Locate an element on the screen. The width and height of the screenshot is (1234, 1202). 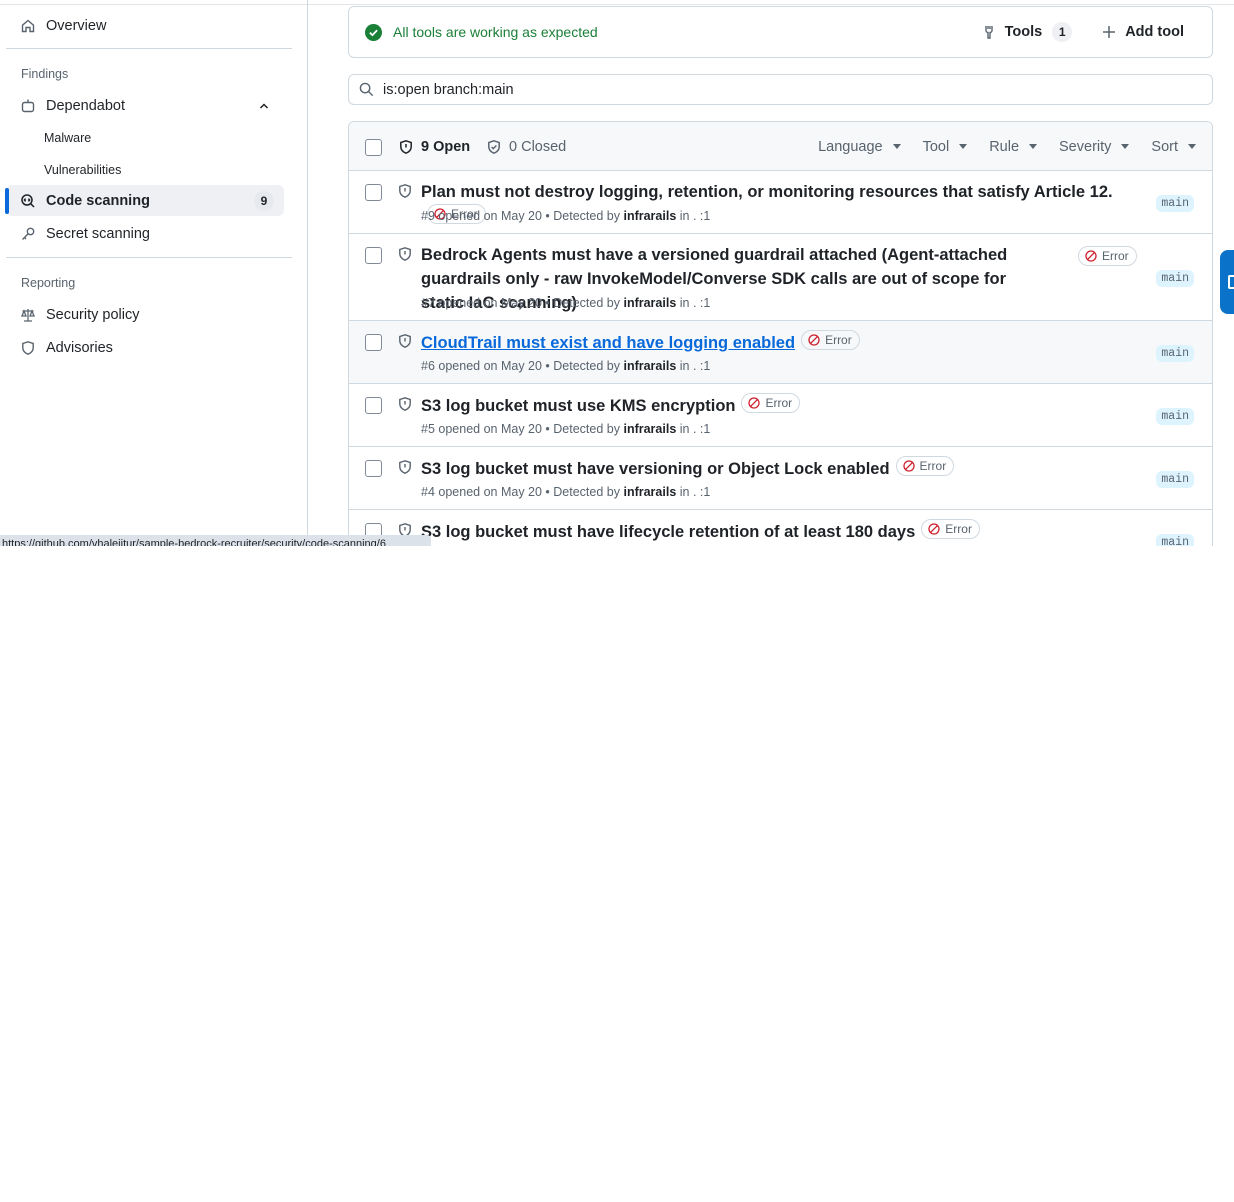
tool-filter-dropdown: Tool is located at coordinates (945, 147).